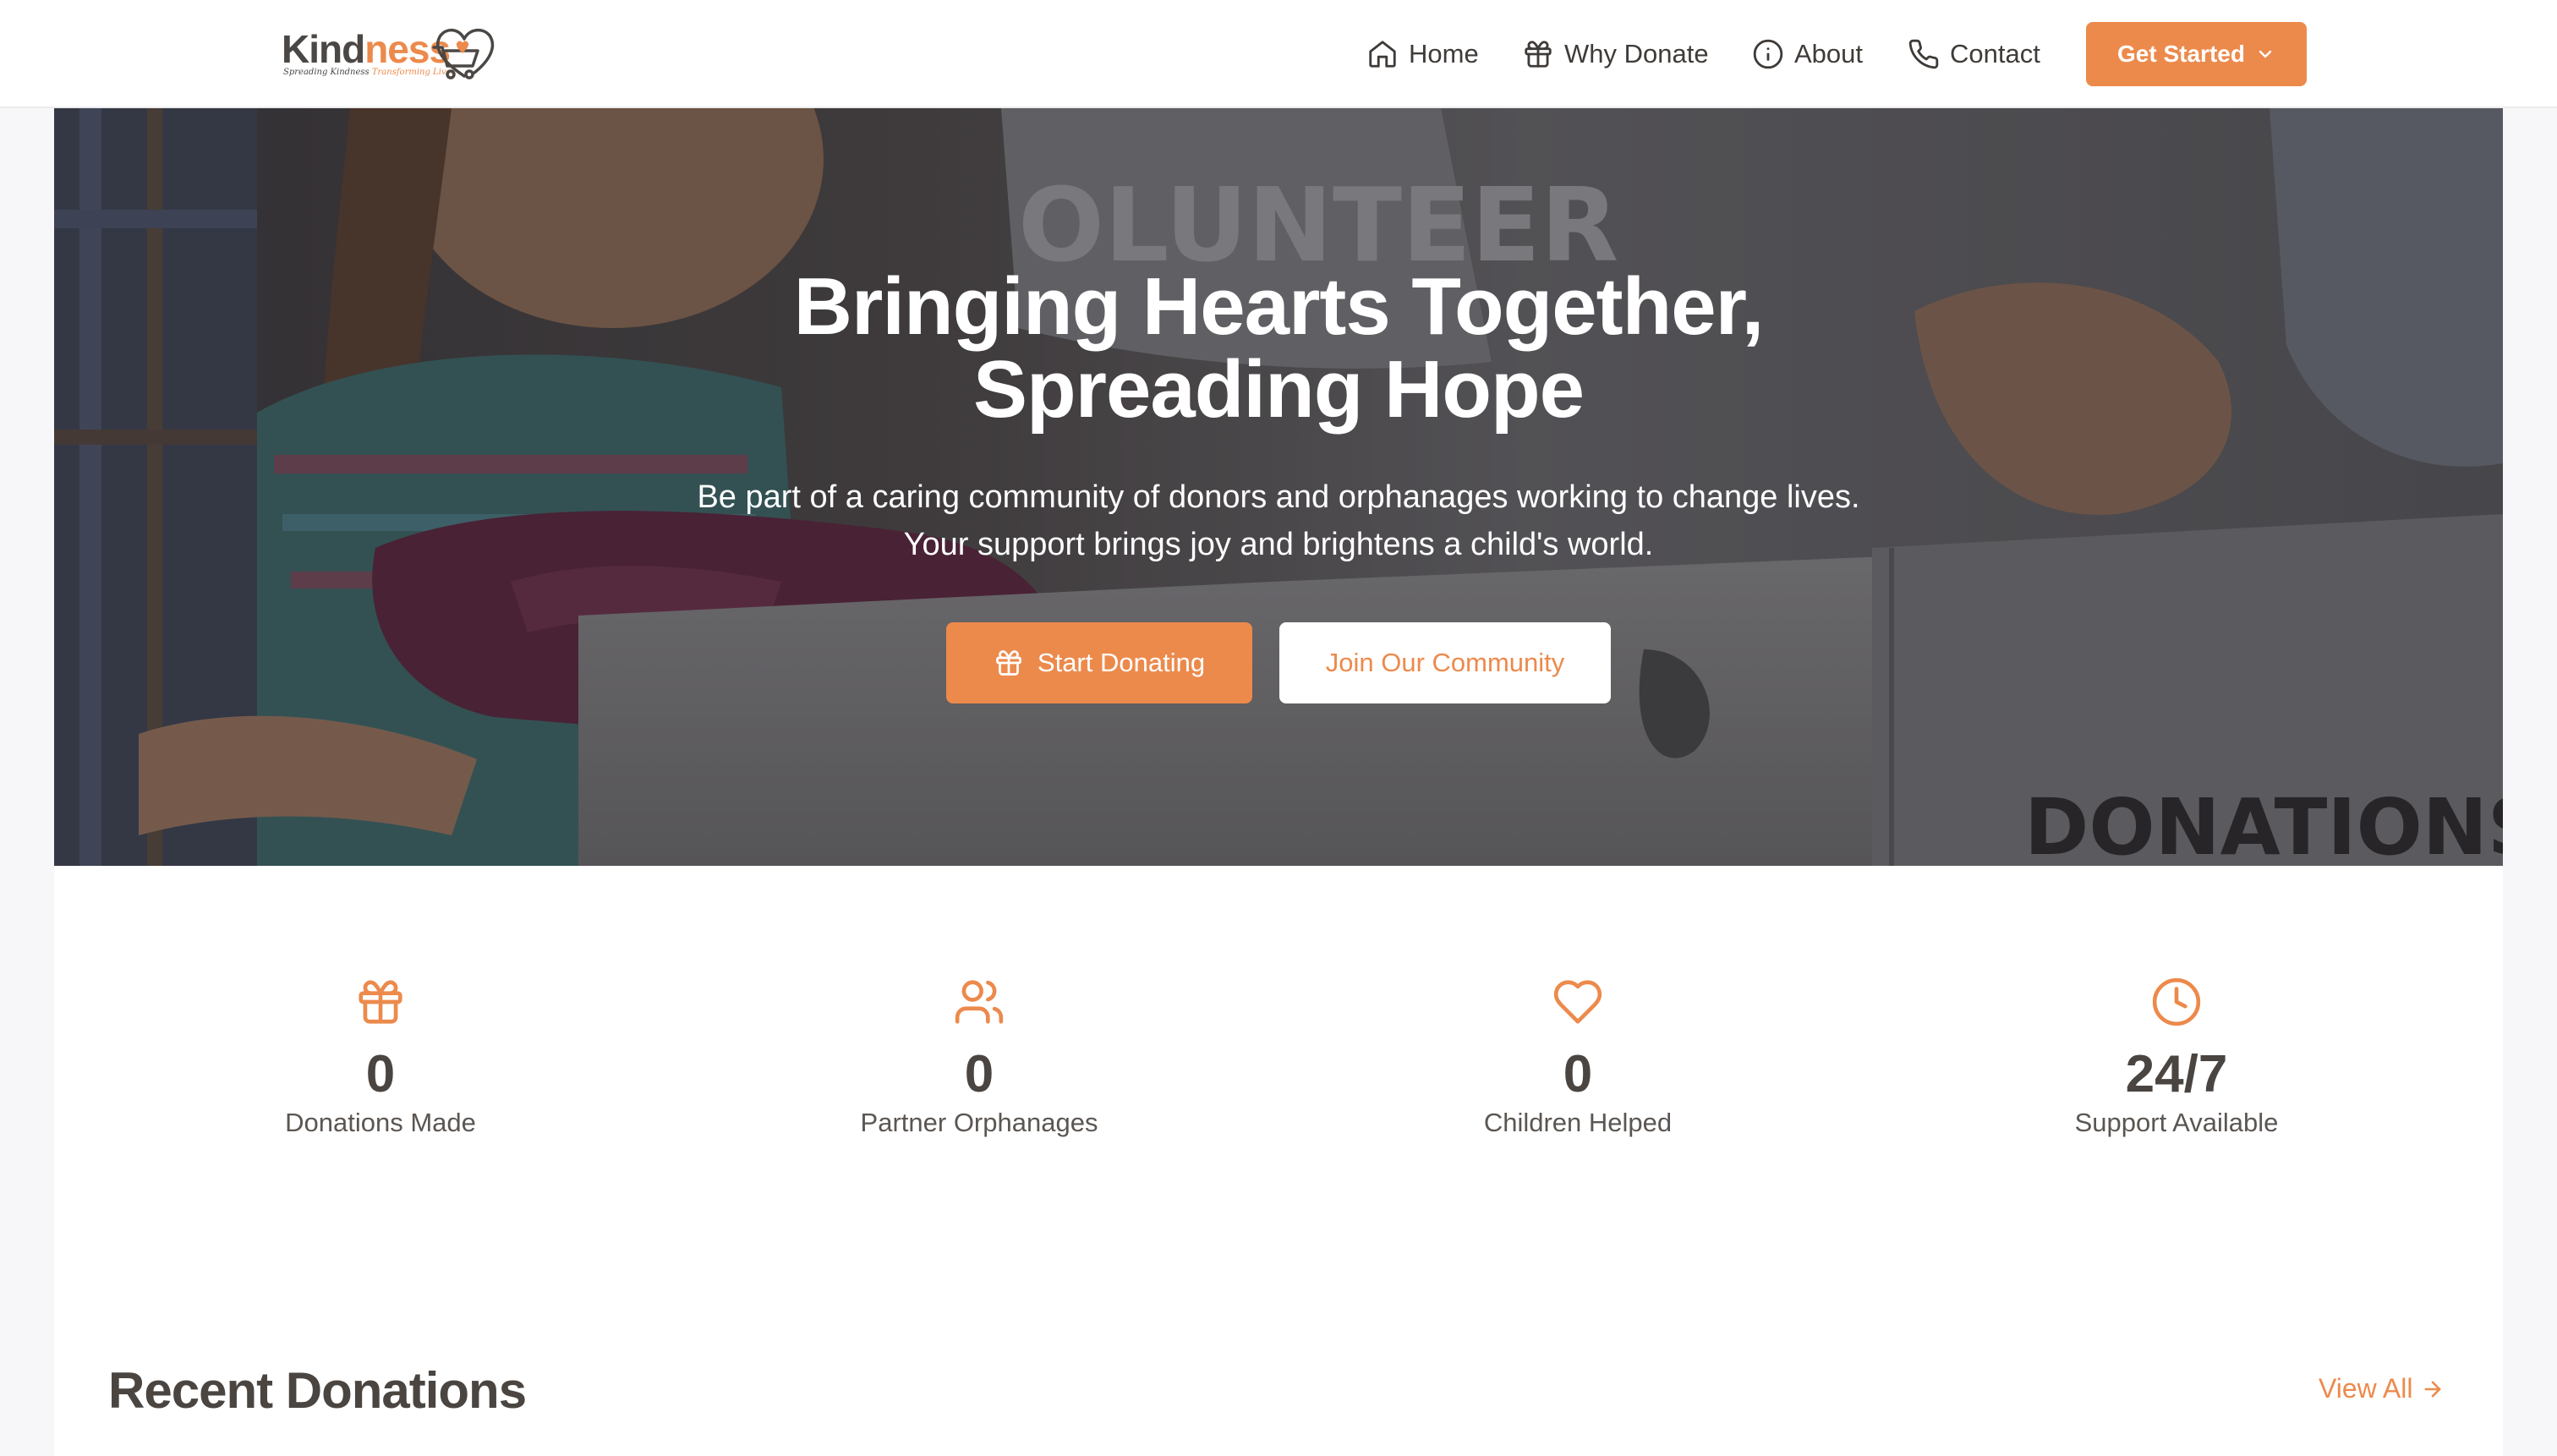 The width and height of the screenshot is (2557, 1456). I want to click on stat-children-helped: 0 Children Helped, so click(1578, 1058).